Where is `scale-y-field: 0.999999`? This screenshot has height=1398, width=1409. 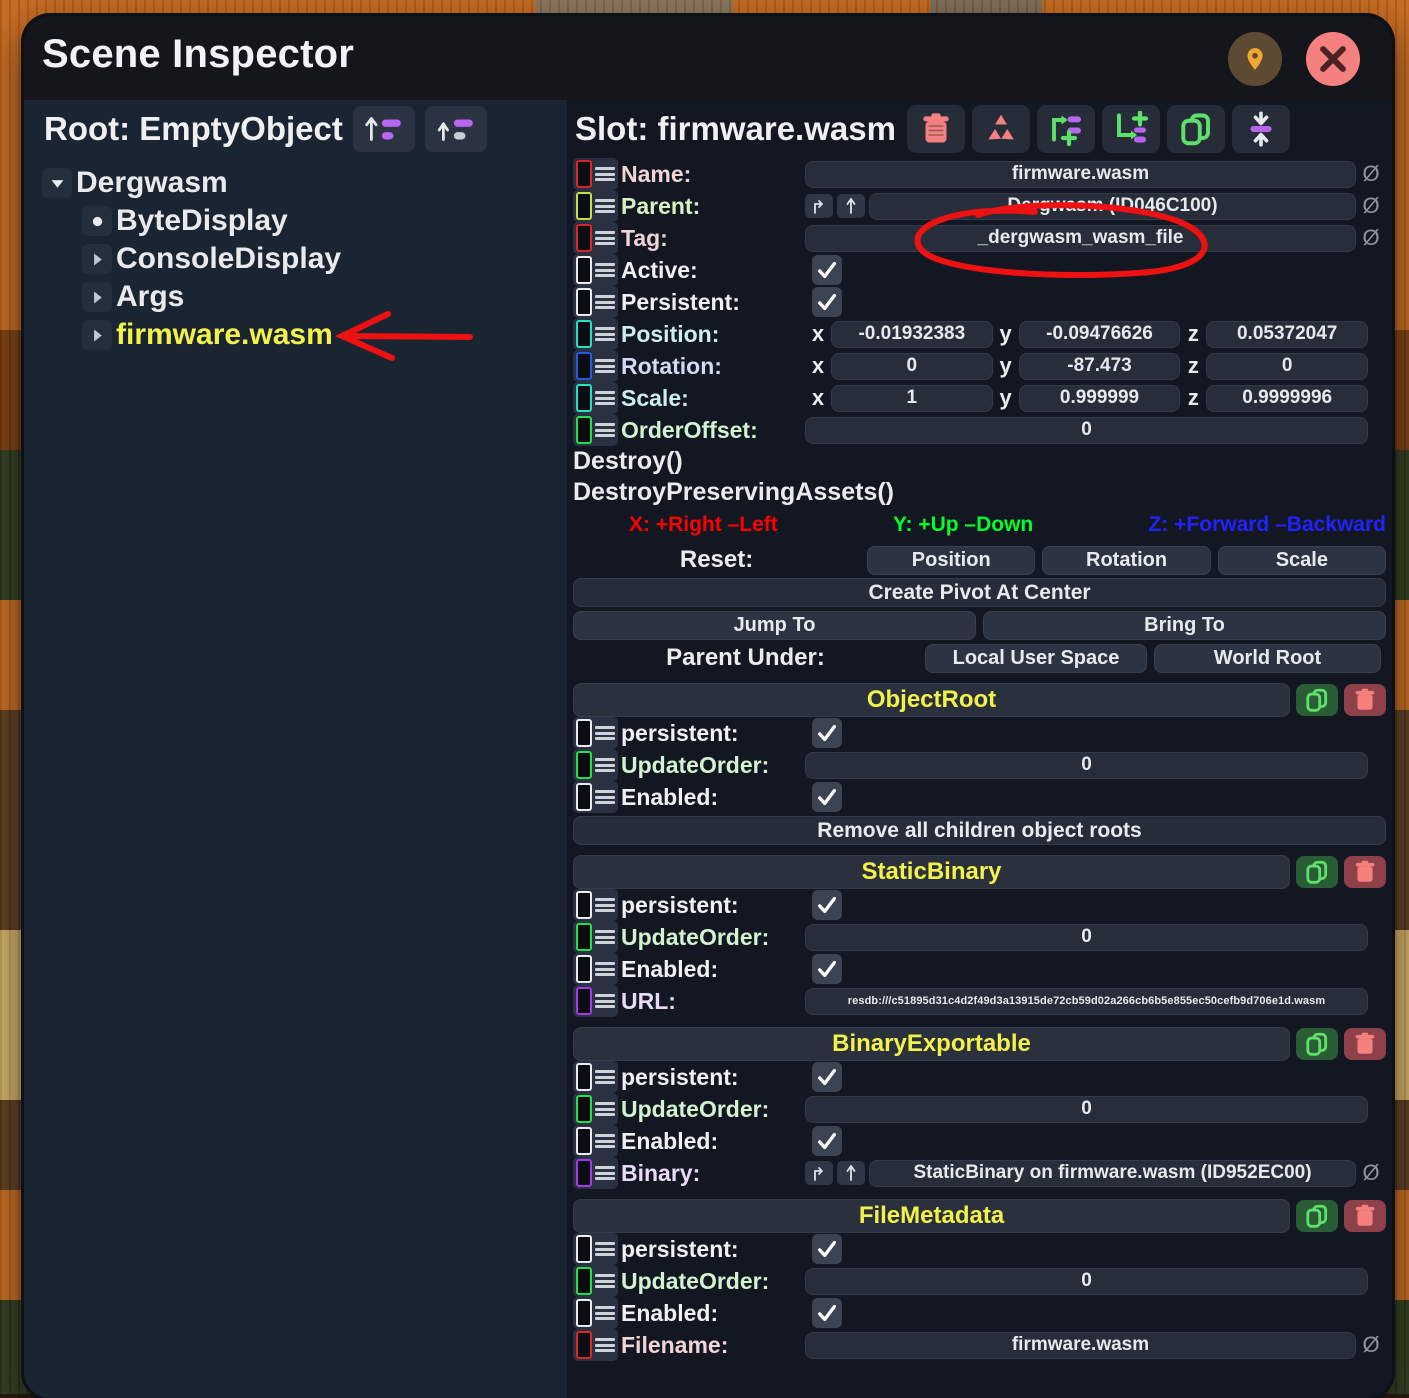 scale-y-field: 0.999999 is located at coordinates (1099, 398).